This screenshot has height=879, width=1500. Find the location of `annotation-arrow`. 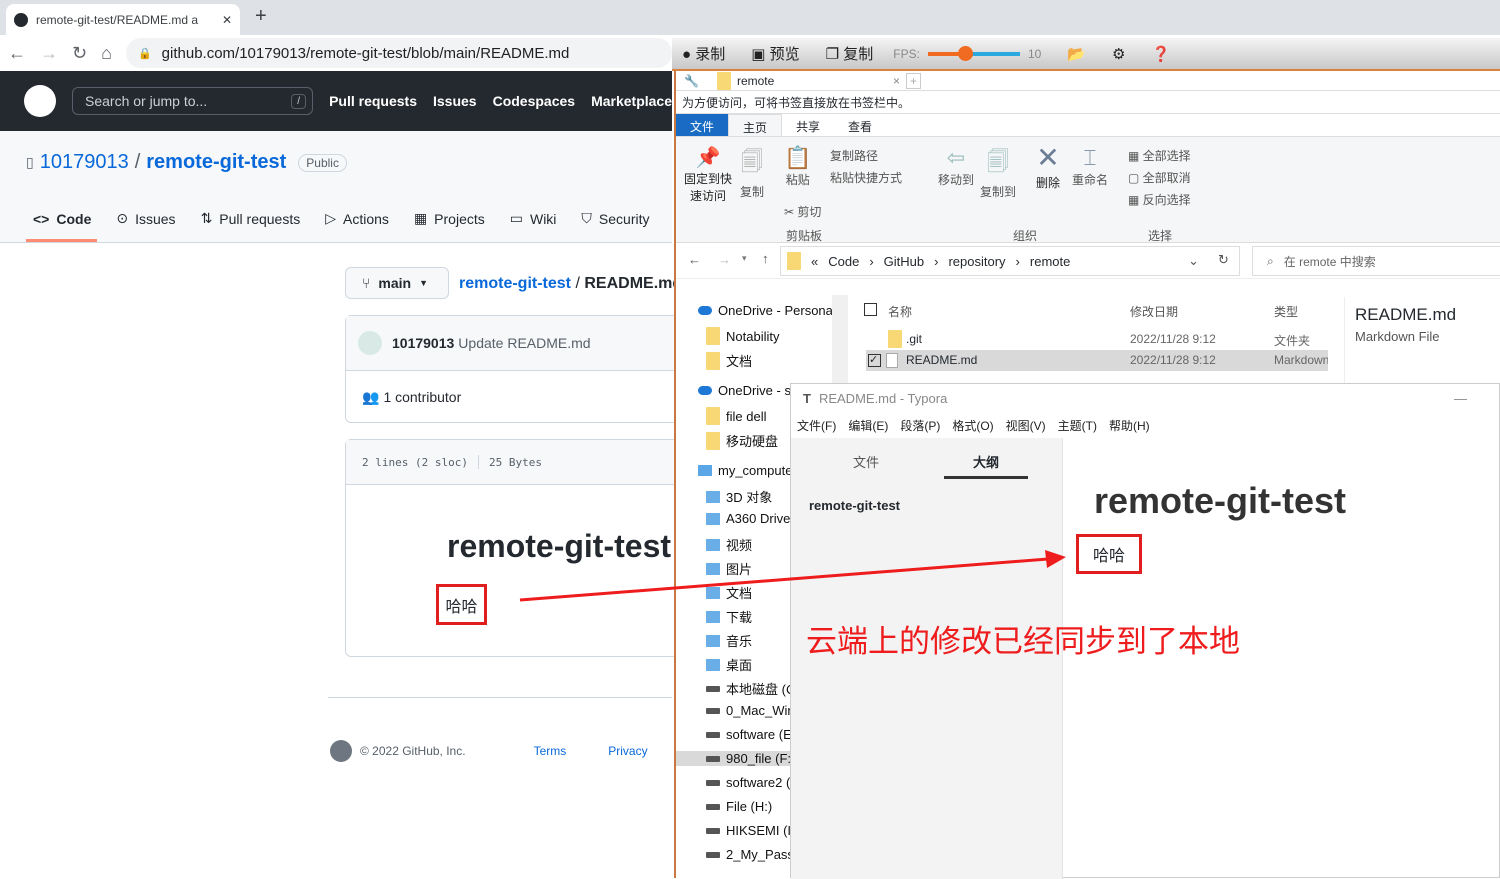

annotation-arrow is located at coordinates (792, 576).